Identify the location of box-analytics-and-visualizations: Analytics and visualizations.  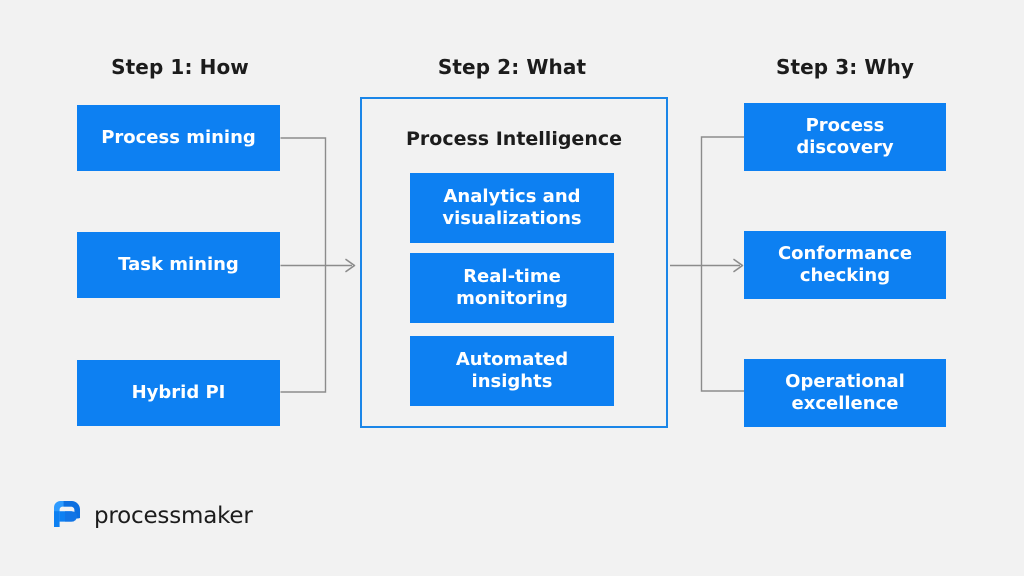
(512, 208).